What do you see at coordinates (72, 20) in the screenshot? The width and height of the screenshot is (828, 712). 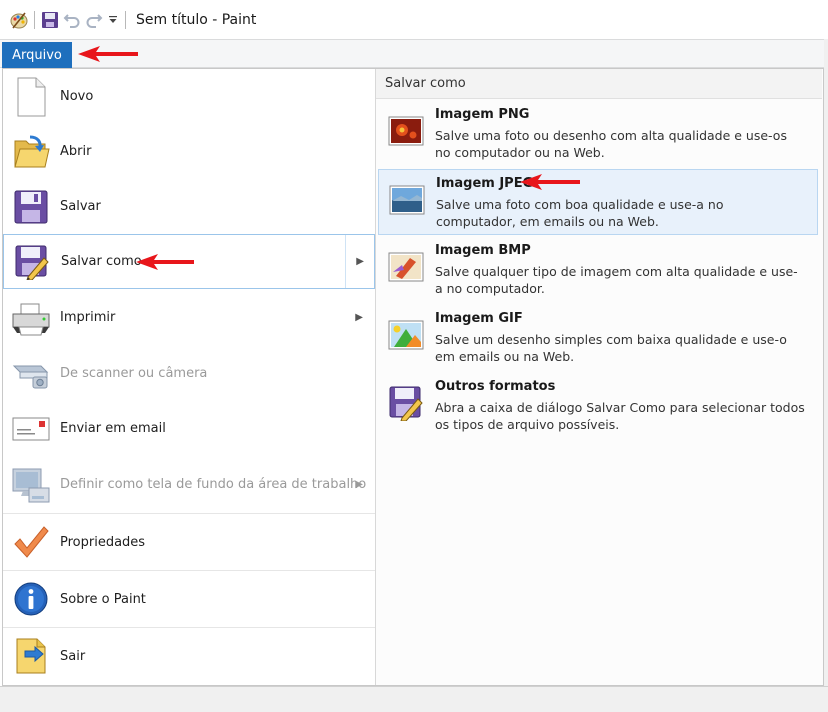 I see `undo-icon` at bounding box center [72, 20].